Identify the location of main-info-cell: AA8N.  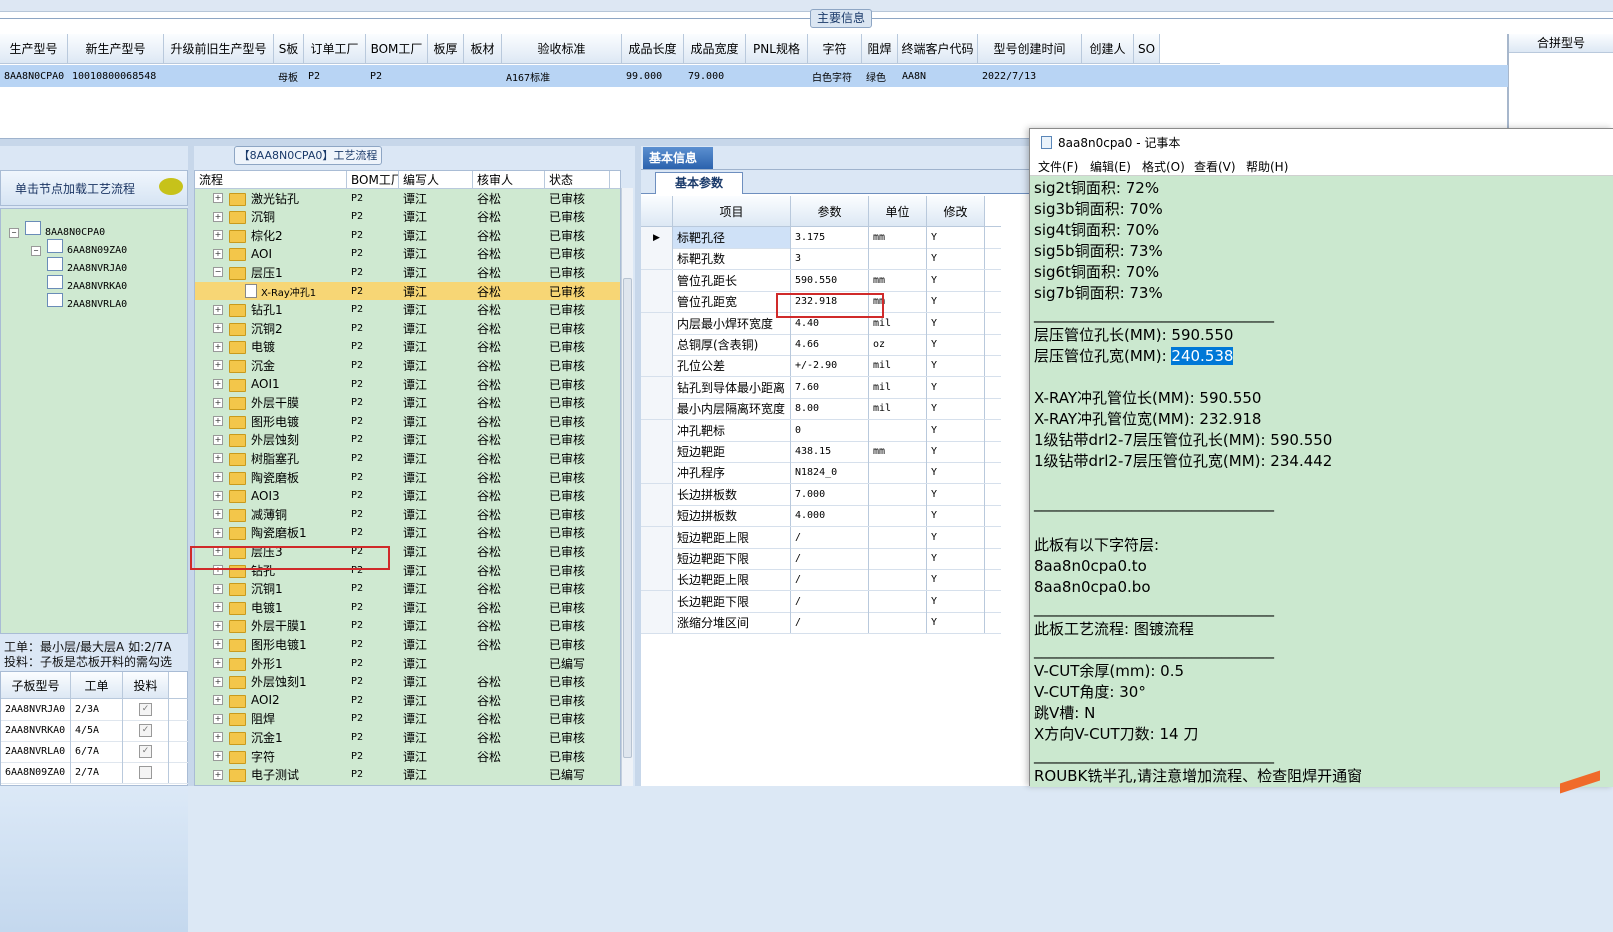
(938, 76).